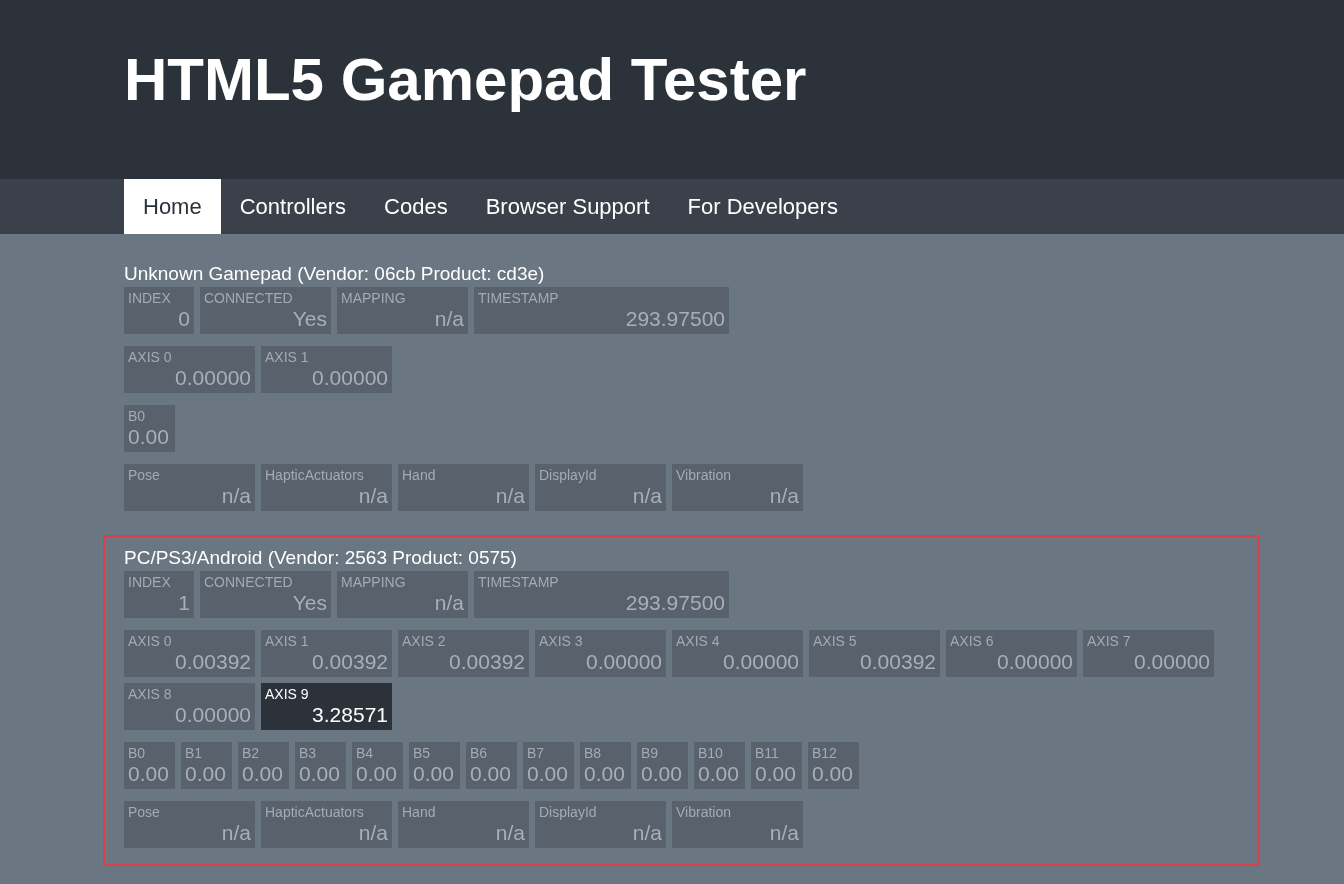 Image resolution: width=1344 pixels, height=884 pixels. What do you see at coordinates (150, 694) in the screenshot?
I see `tile-label: AXIS 8` at bounding box center [150, 694].